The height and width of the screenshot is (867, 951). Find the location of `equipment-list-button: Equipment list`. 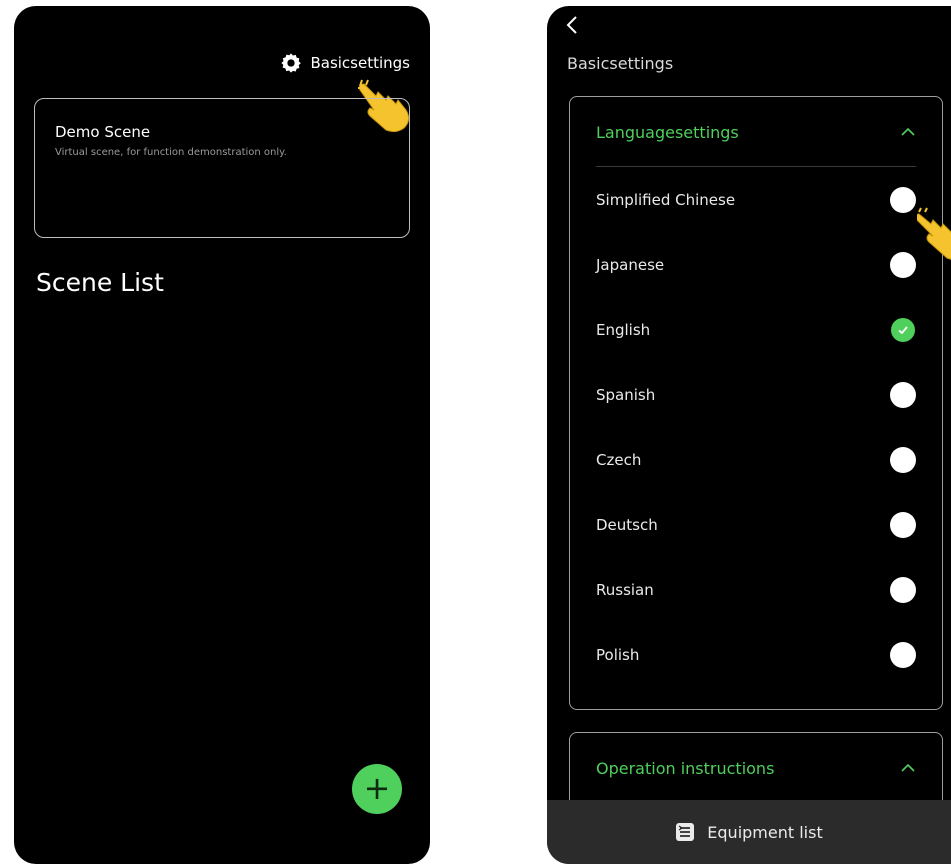

equipment-list-button: Equipment list is located at coordinates (749, 832).